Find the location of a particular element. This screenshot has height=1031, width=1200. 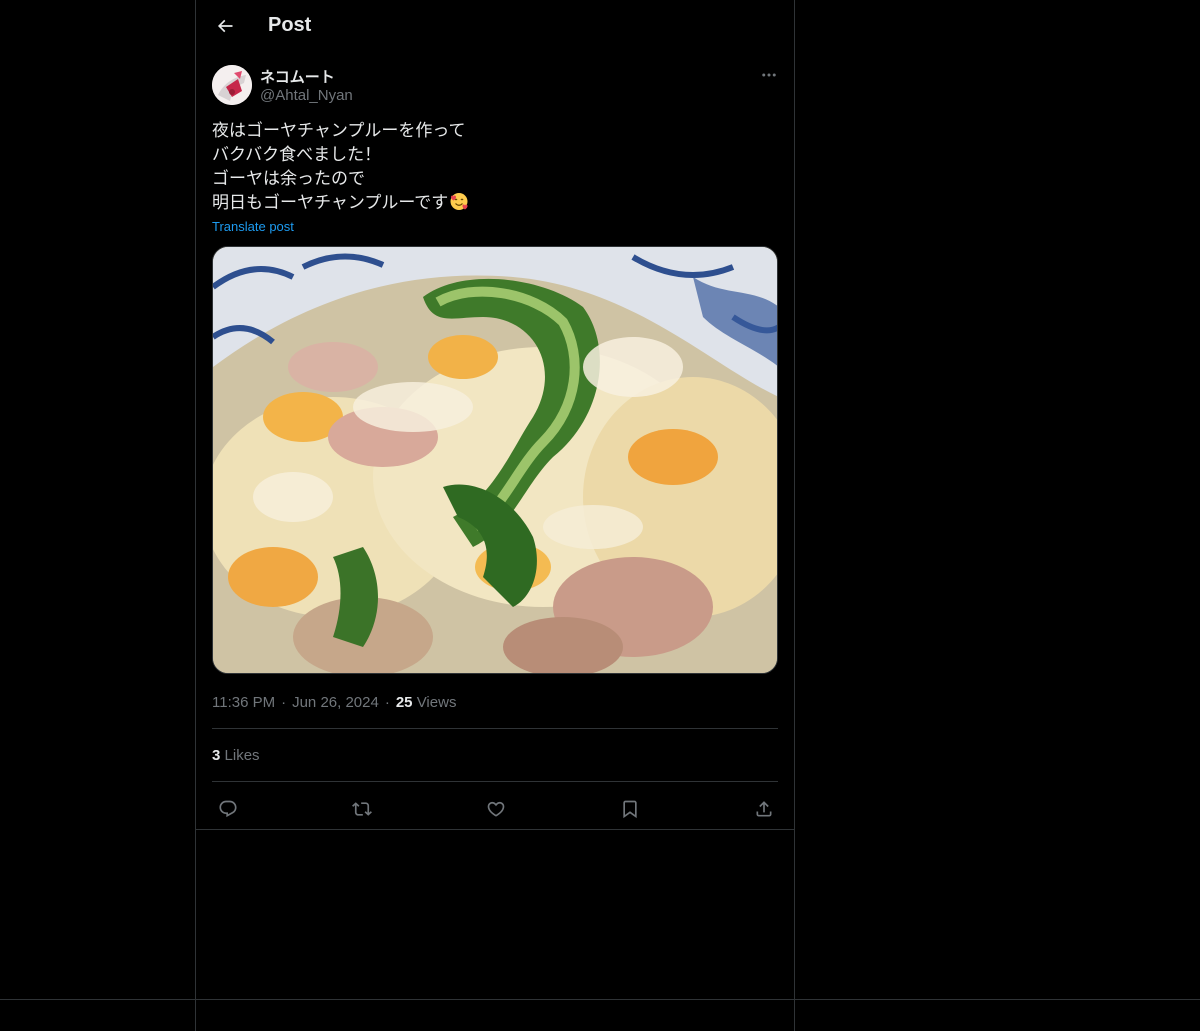

arrow-left-icon is located at coordinates (225, 26).